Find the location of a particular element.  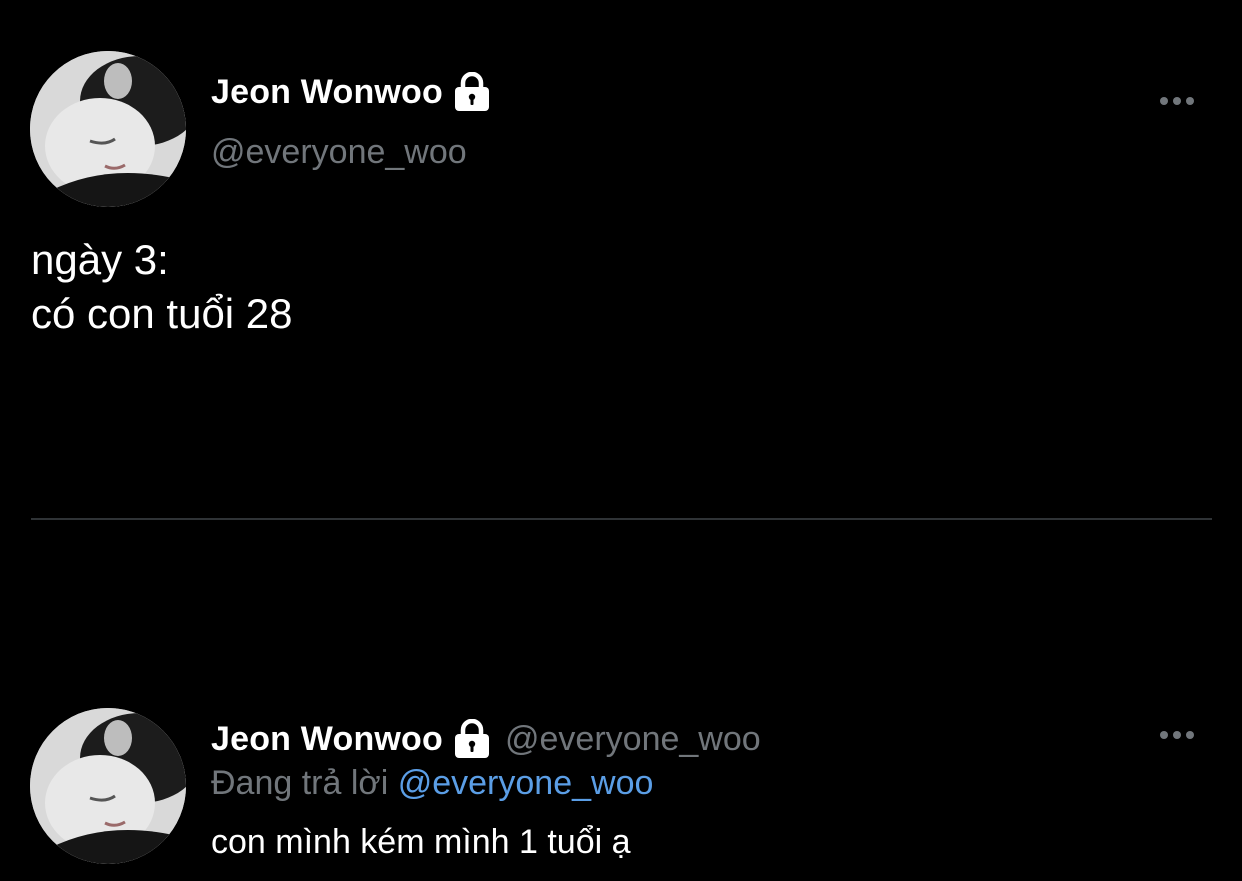

replying-to: Đang trả lời @everyone_woo is located at coordinates (432, 783).